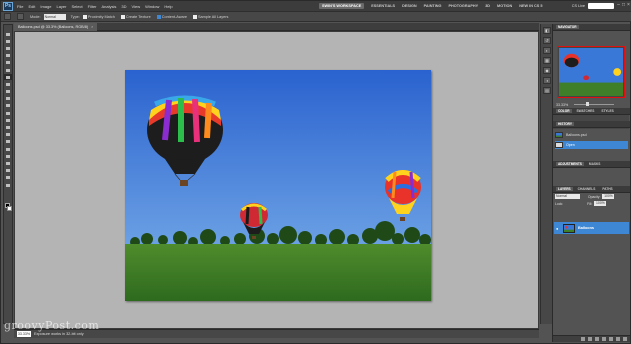  Describe the element at coordinates (564, 111) in the screenshot. I see `tab-color: COLOR` at that location.